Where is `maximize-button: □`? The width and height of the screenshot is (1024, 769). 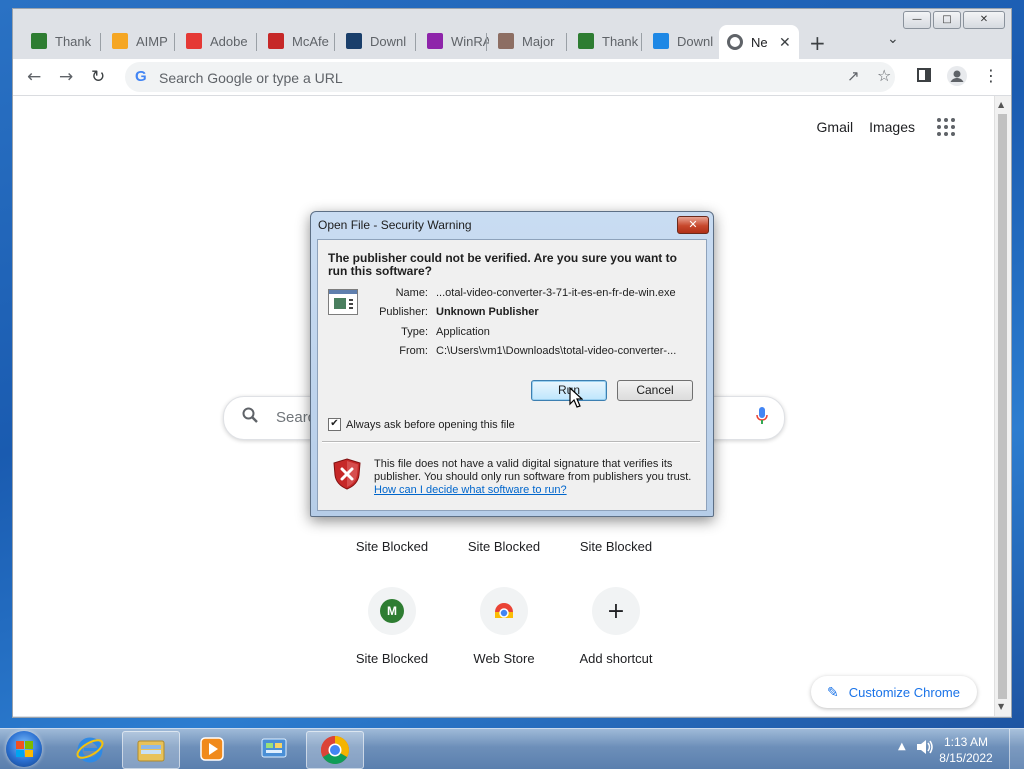 maximize-button: □ is located at coordinates (947, 20).